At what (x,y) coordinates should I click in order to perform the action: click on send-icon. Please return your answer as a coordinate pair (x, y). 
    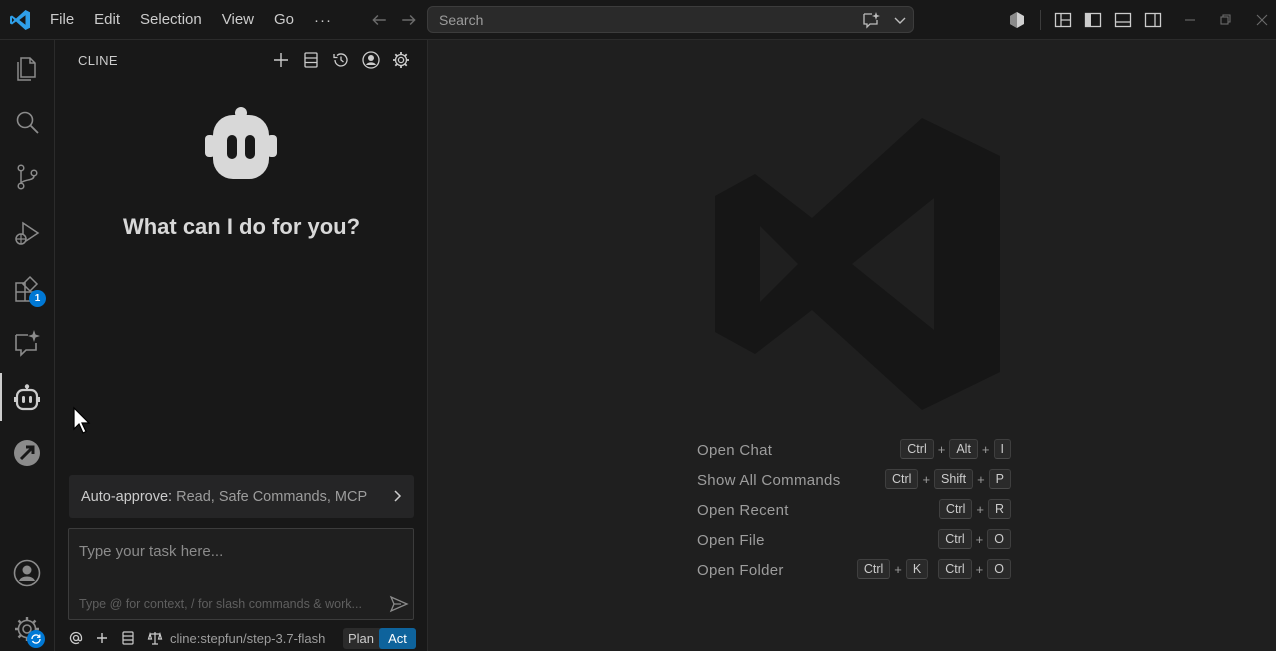
    Looking at the image, I should click on (399, 604).